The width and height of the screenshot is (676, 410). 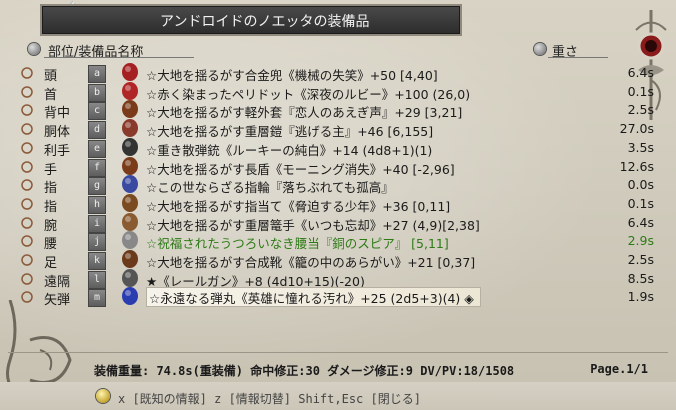 I want to click on slot-key: l, so click(x=97, y=279).